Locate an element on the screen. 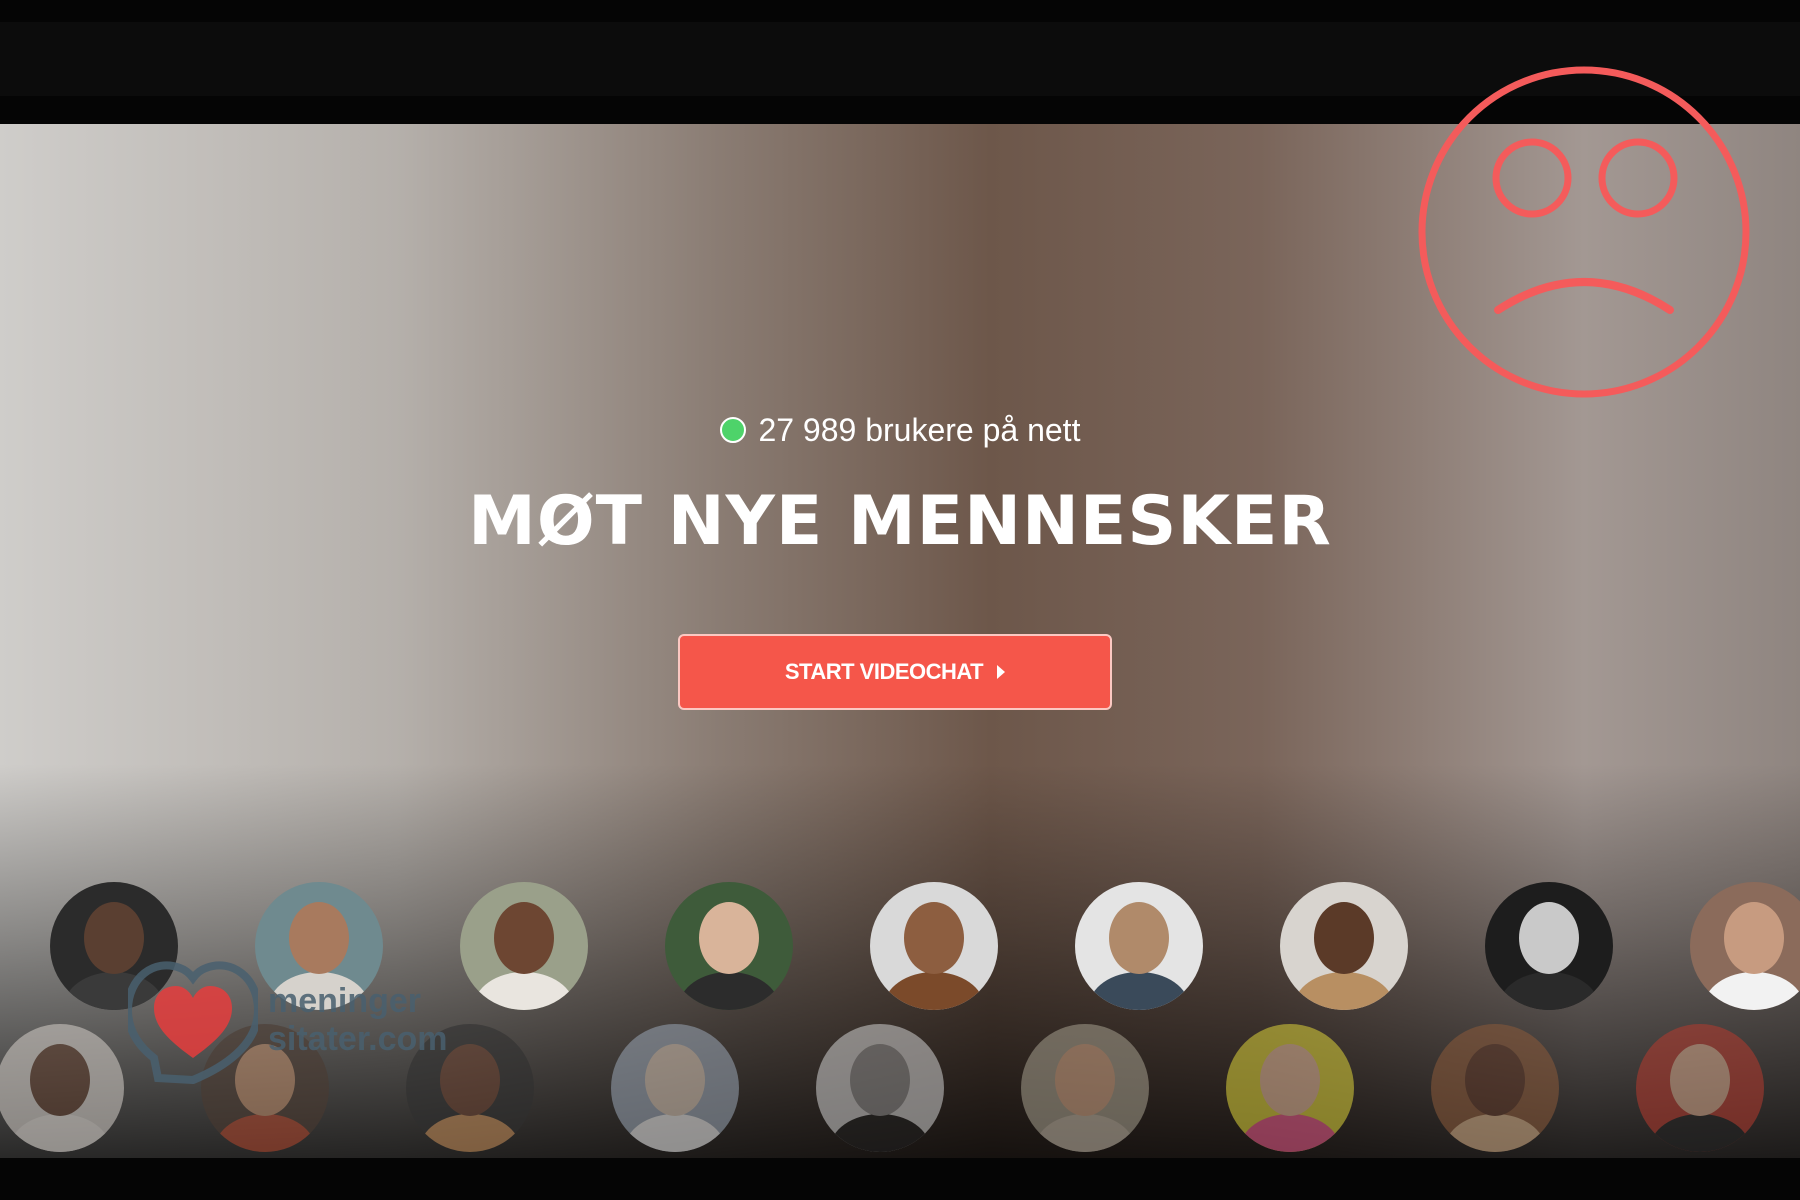 The width and height of the screenshot is (1800, 1200). online-users-count: 27 989 brukere på nett is located at coordinates (919, 430).